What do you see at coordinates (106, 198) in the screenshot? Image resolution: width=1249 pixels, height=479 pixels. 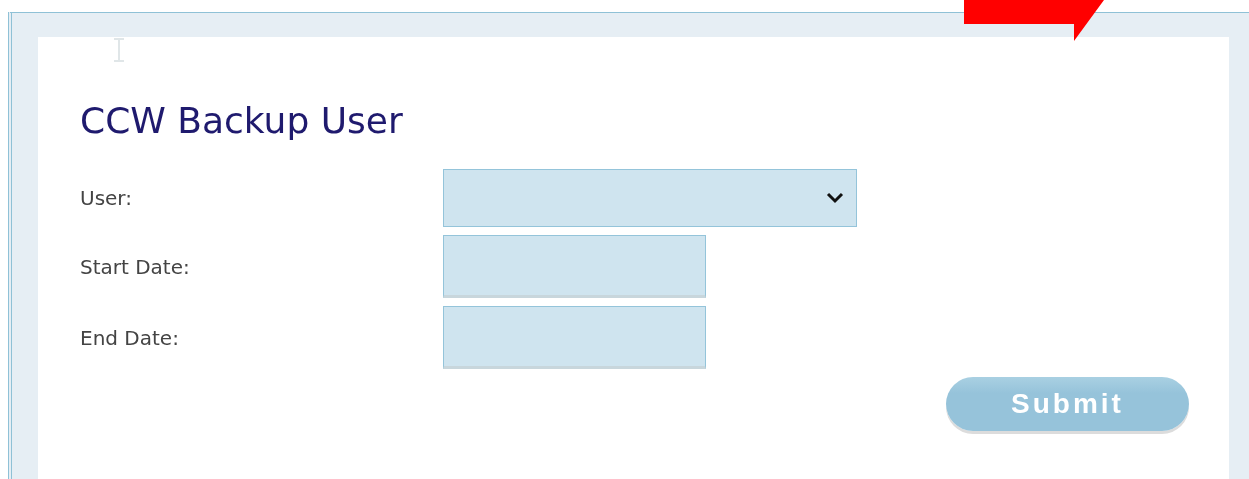 I see `field-label: User:` at bounding box center [106, 198].